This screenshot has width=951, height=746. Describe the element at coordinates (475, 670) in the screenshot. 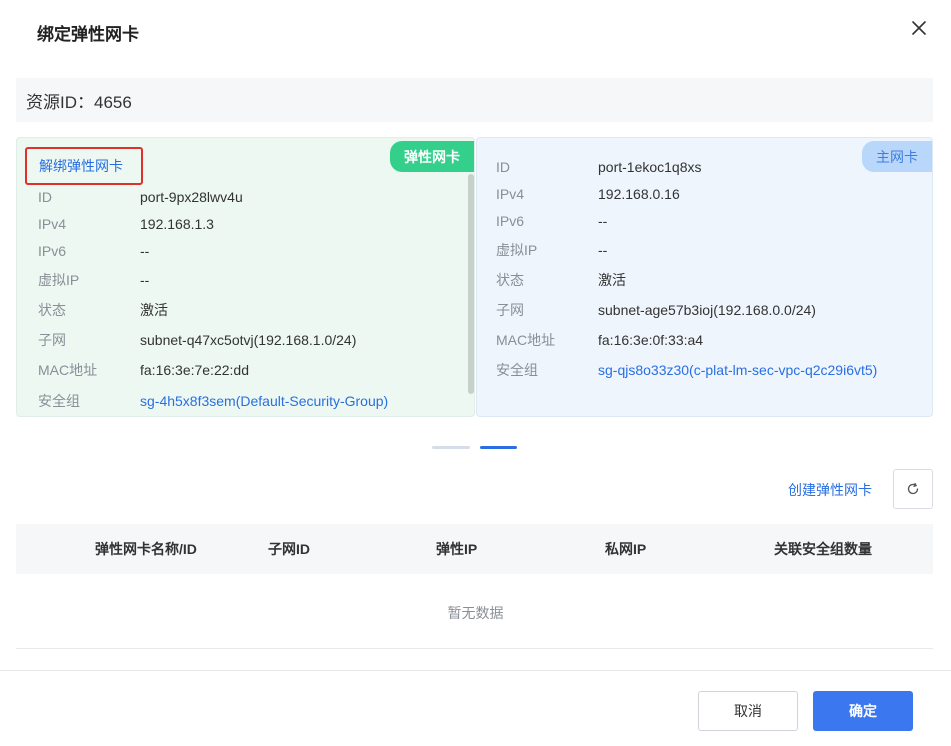

I see `footer-divider` at that location.